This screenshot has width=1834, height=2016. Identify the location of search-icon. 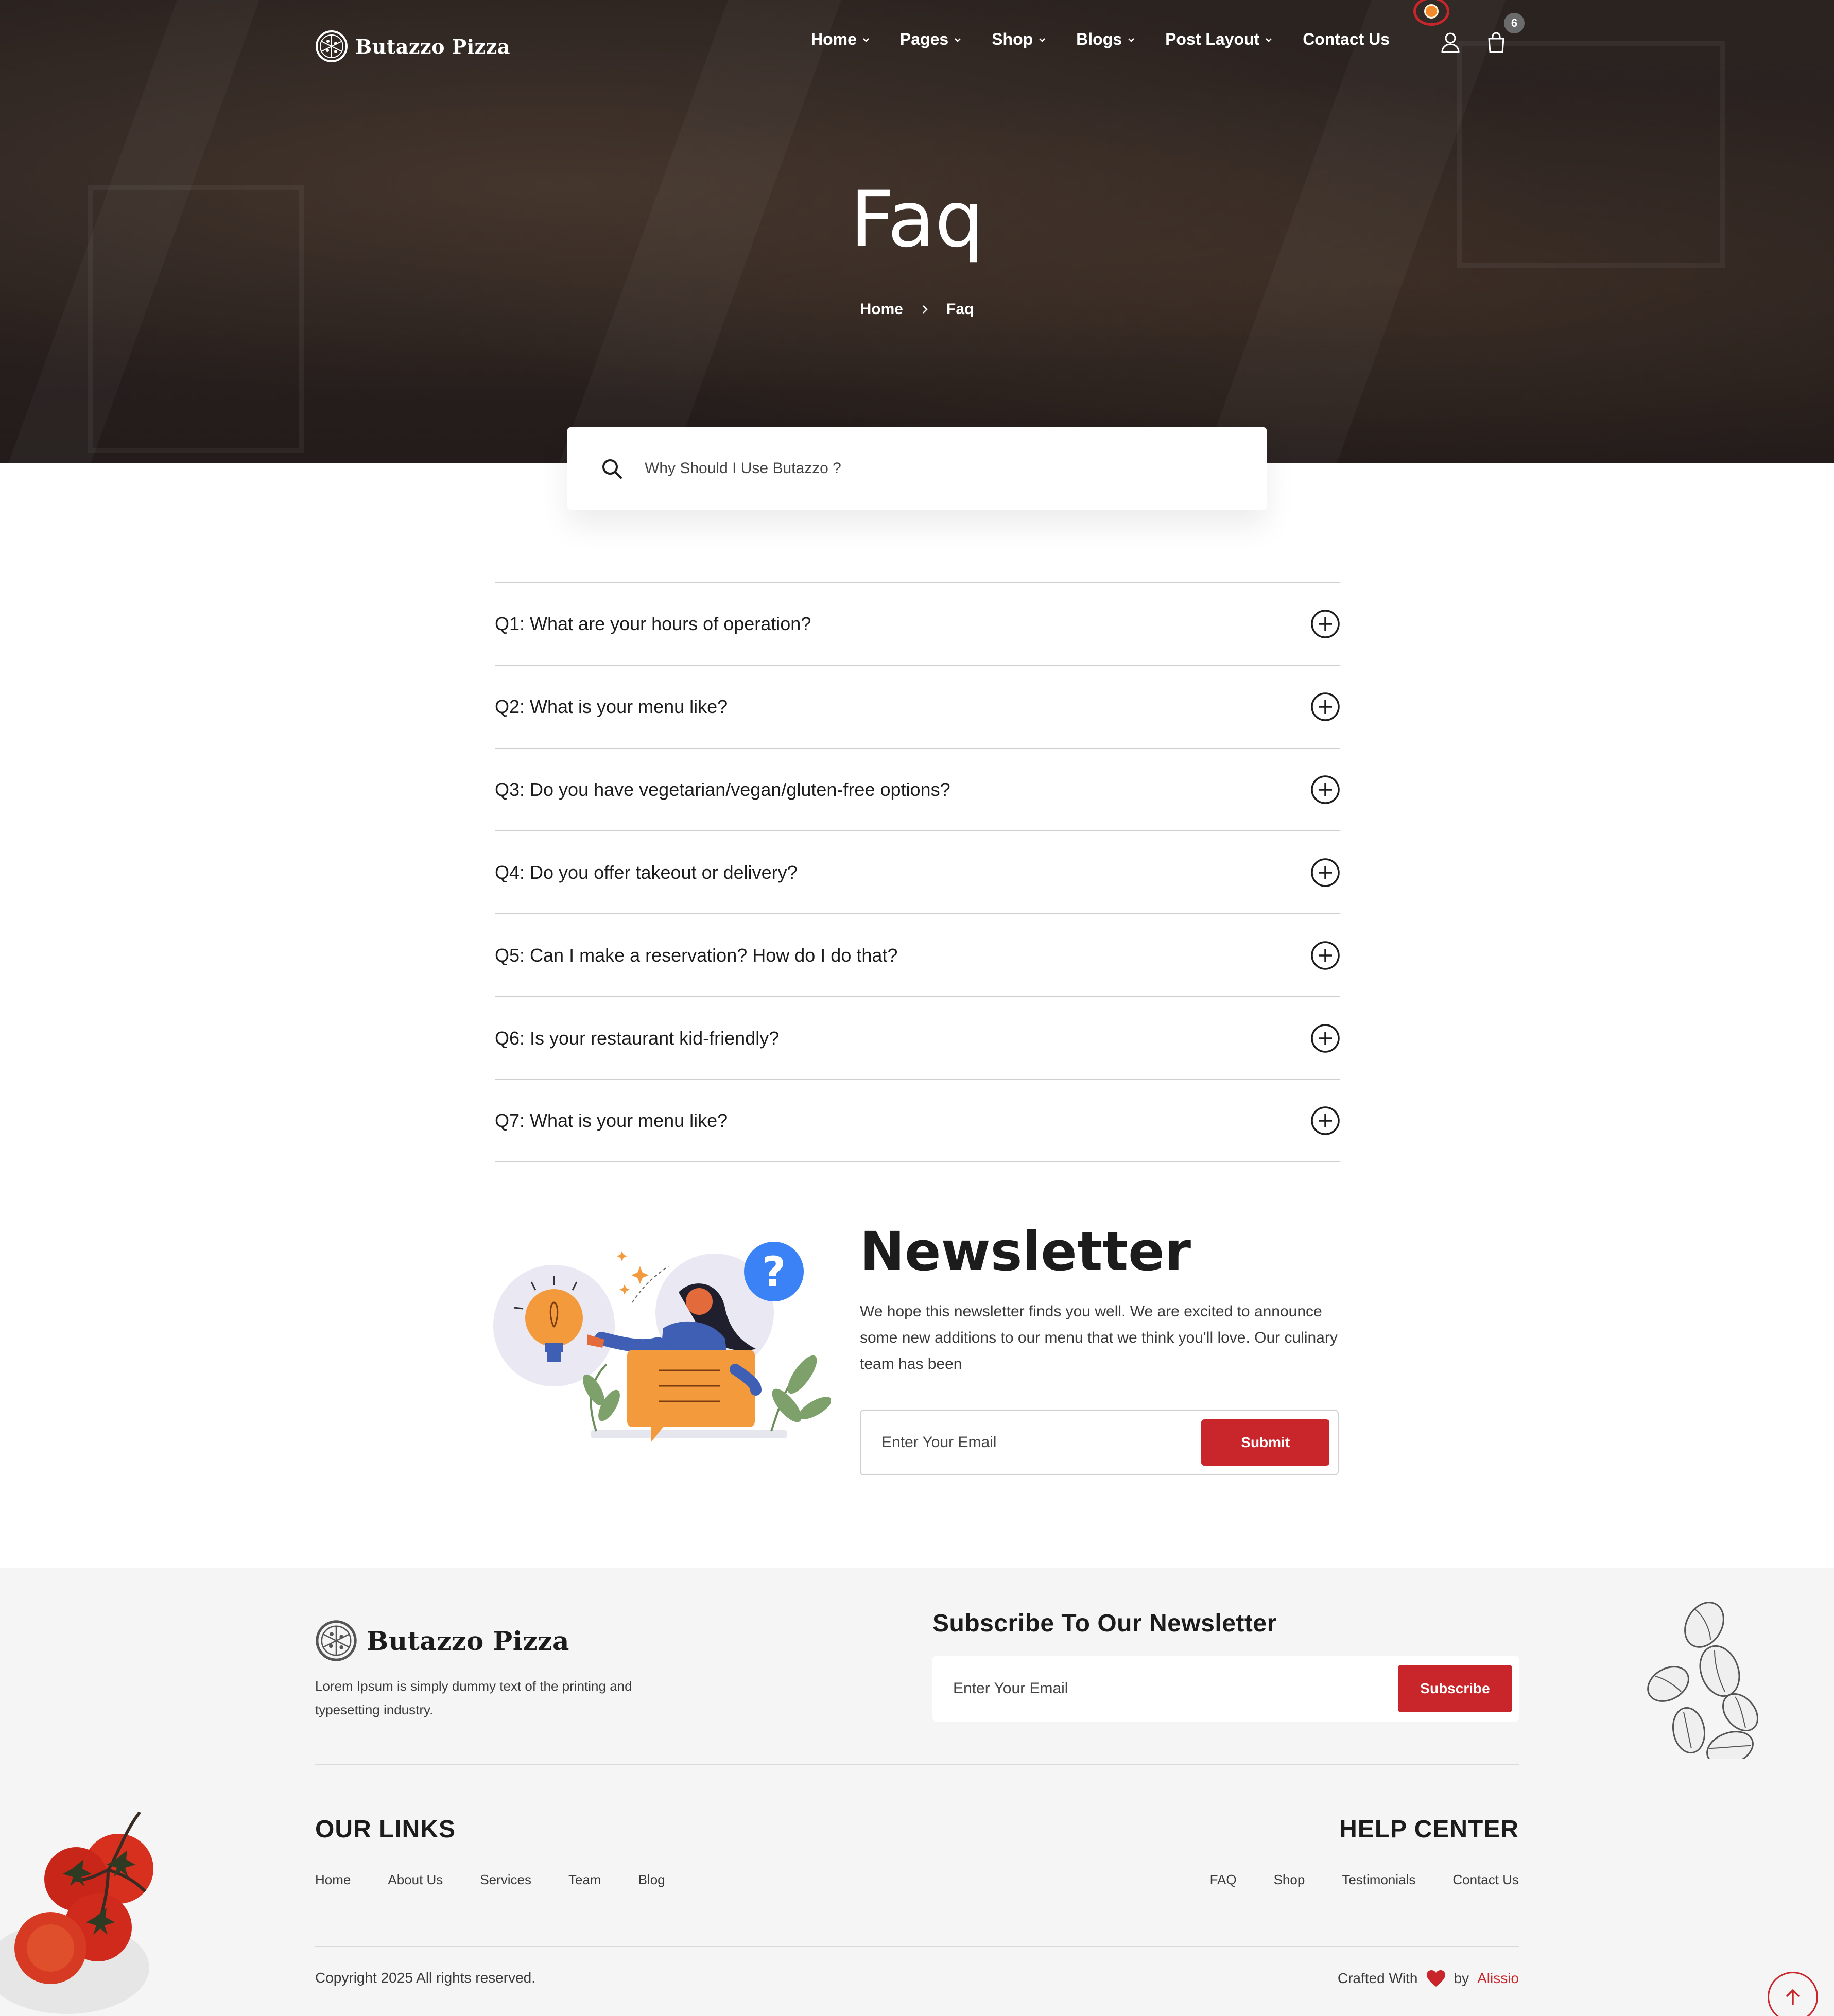
(611, 468).